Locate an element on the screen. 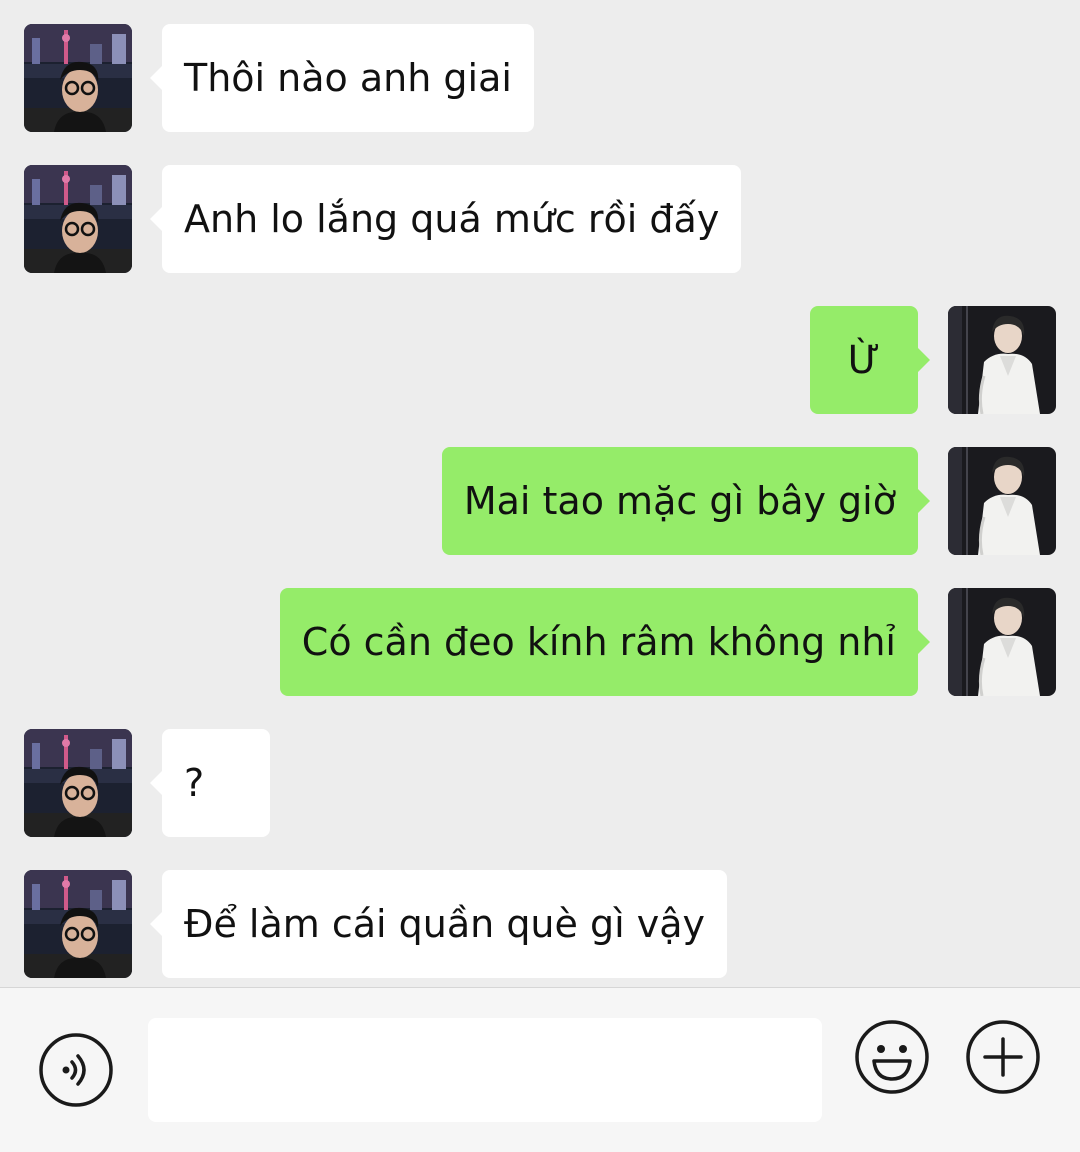 This screenshot has height=1152, width=1080. message-row: Có cần đeo kính râm không nhỉ is located at coordinates (540, 642).